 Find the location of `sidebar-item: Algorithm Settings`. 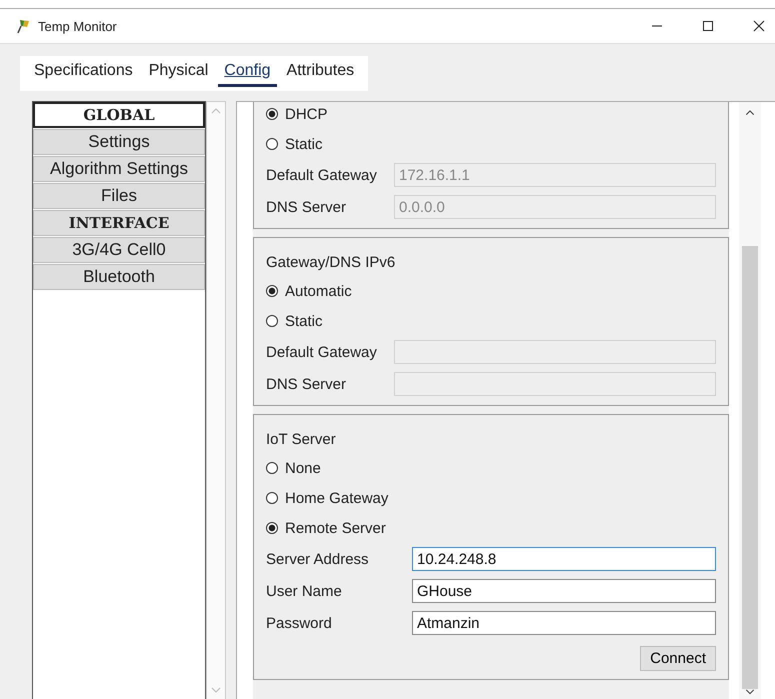

sidebar-item: Algorithm Settings is located at coordinates (119, 169).